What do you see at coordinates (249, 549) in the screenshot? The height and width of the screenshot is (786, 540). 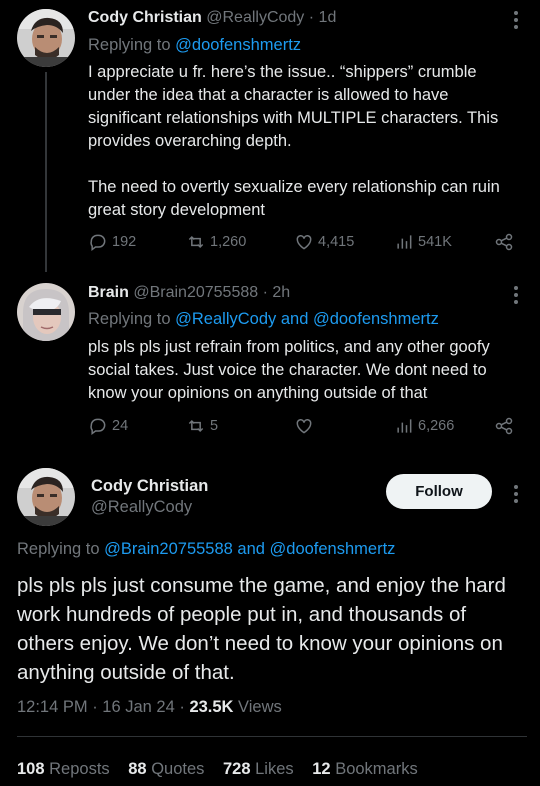 I see `replying-to-link: @Brain20755588 and @doofenshmertz` at bounding box center [249, 549].